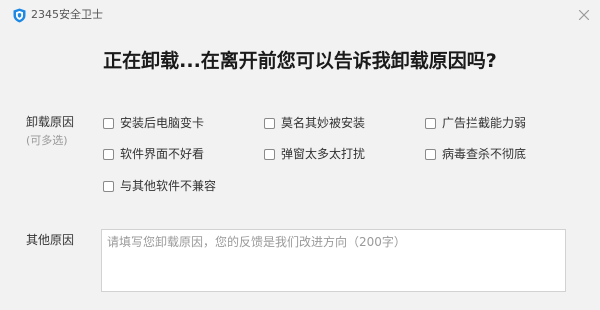 This screenshot has width=600, height=310. I want to click on reason-option-lag-after-install: 安装后电脑变卡, so click(153, 123).